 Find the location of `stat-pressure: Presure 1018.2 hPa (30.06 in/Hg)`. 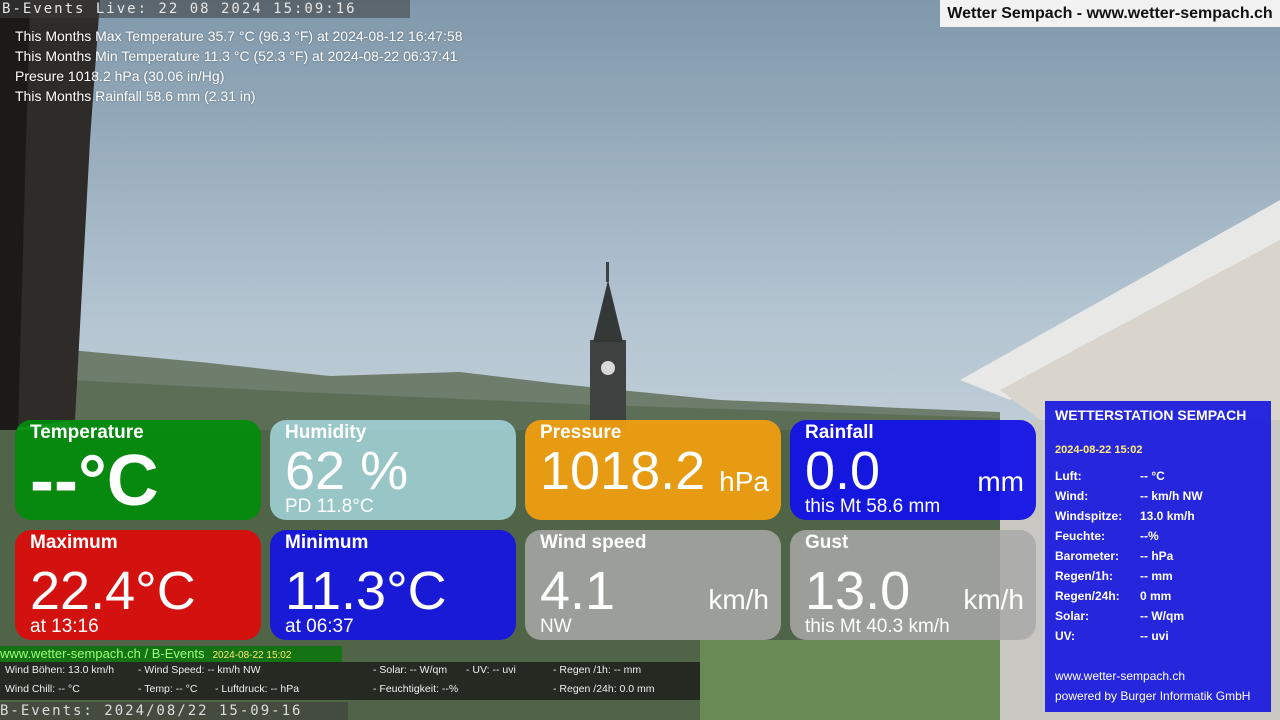

stat-pressure: Presure 1018.2 hPa (30.06 in/Hg) is located at coordinates (120, 76).